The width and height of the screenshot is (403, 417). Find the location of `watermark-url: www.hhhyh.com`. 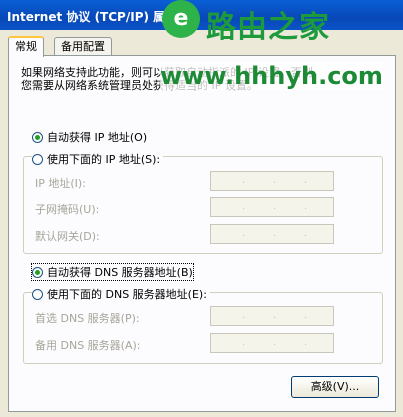

watermark-url: www.hhhyh.com is located at coordinates (271, 76).